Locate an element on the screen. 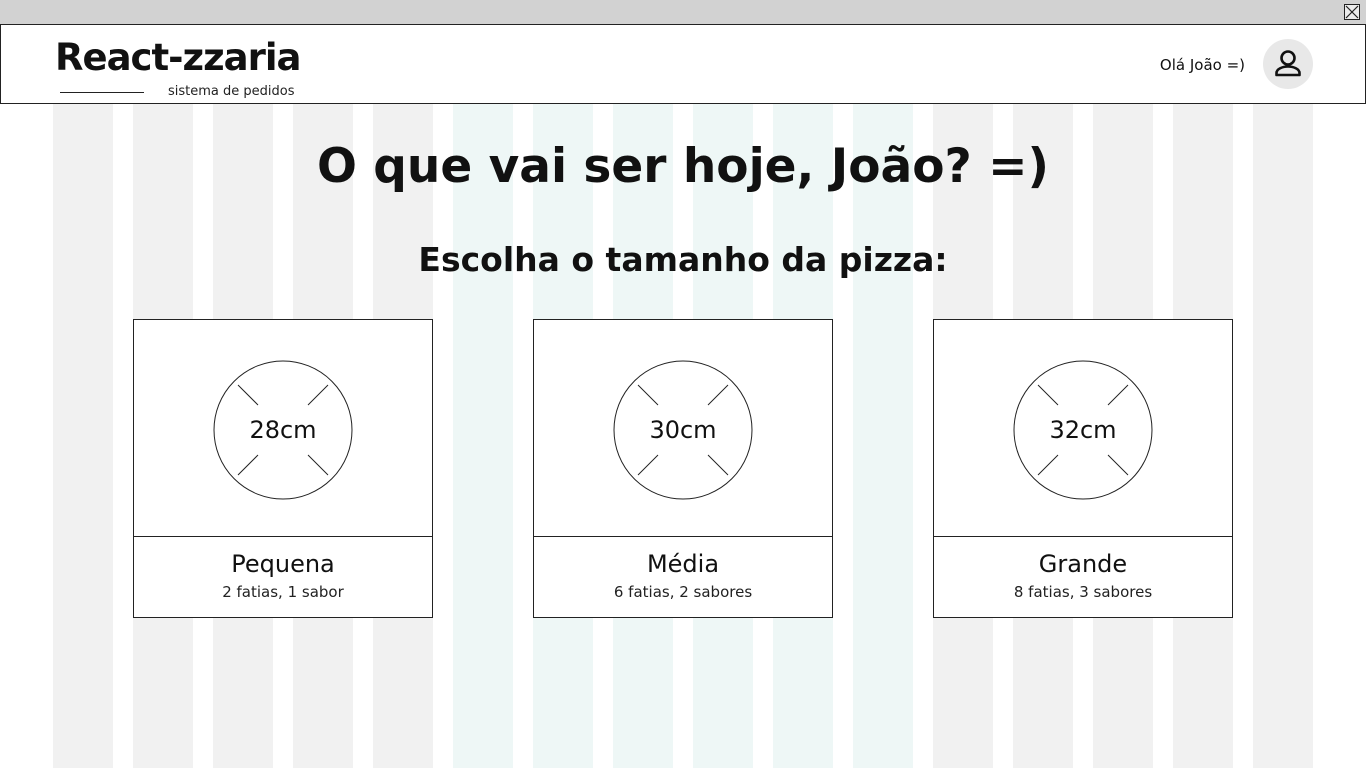 The width and height of the screenshot is (1366, 768). user-avatar-button is located at coordinates (1288, 64).